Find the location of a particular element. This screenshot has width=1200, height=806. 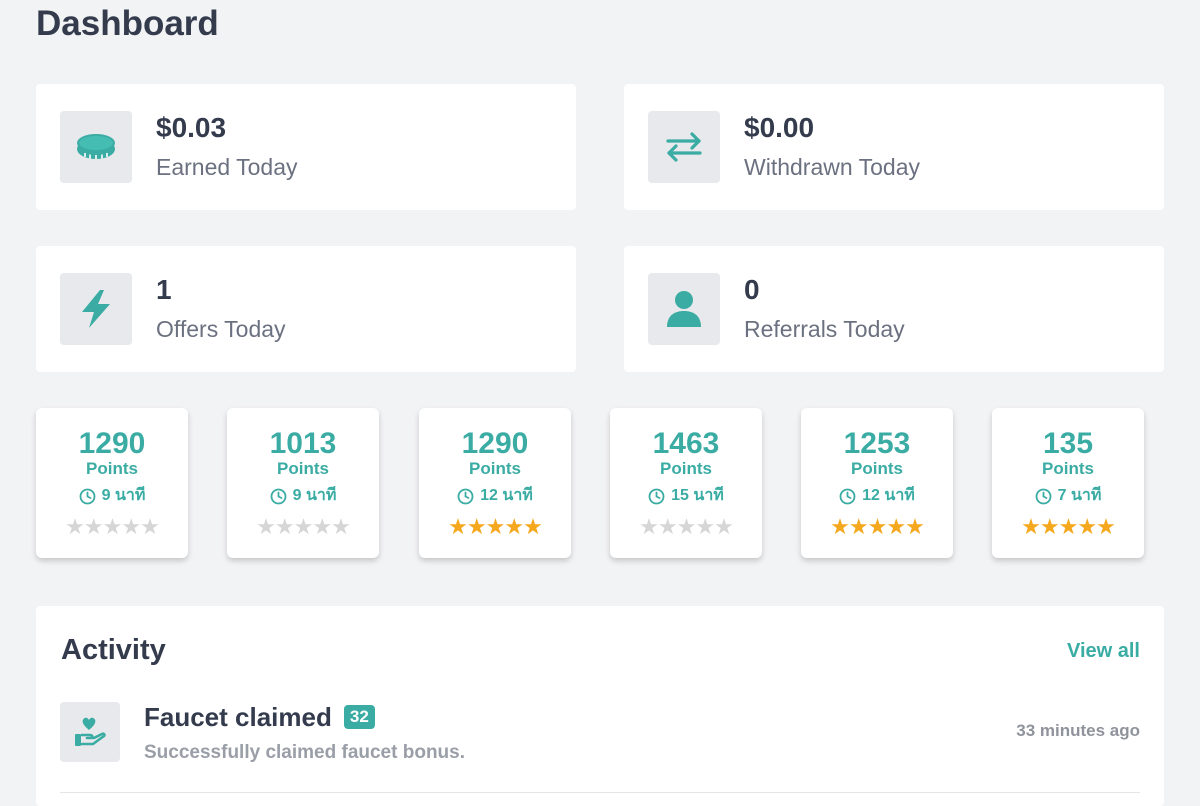

view-all-link: View all is located at coordinates (1103, 651).